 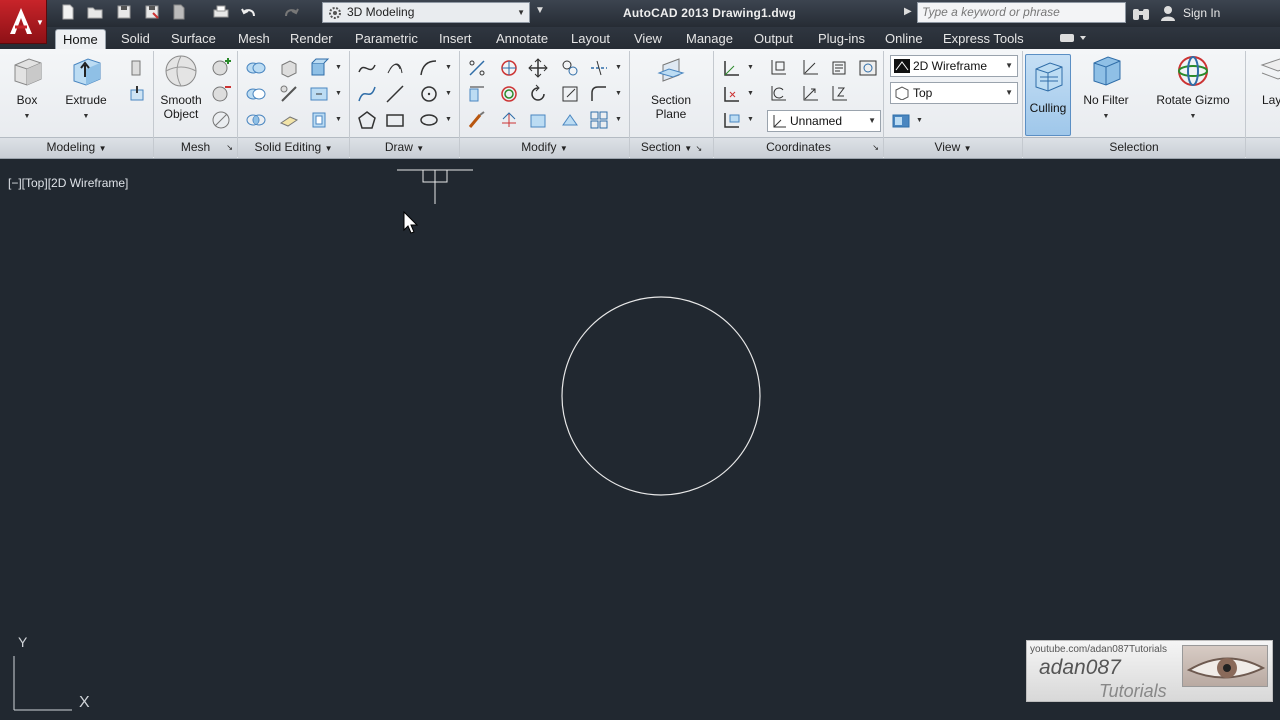 What do you see at coordinates (779, 94) in the screenshot?
I see `ucs-previous-icon` at bounding box center [779, 94].